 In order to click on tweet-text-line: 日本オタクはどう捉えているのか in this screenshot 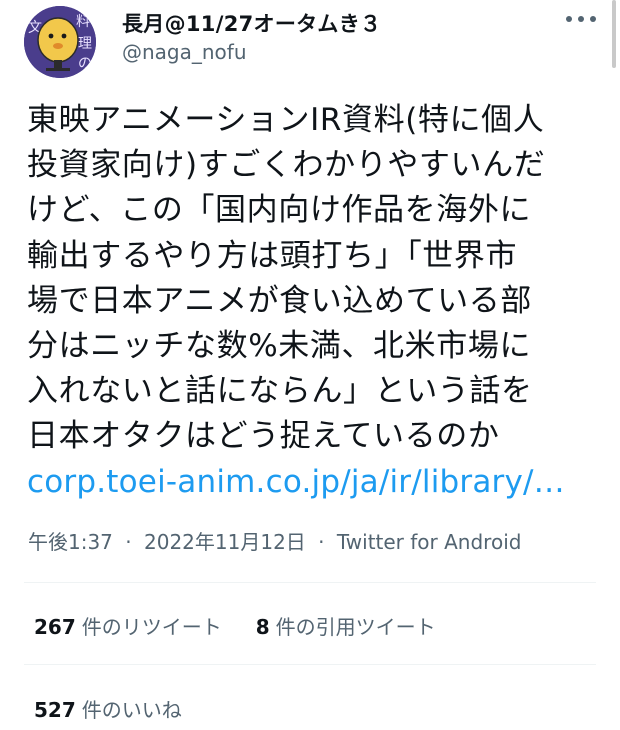, I will do `click(263, 436)`.